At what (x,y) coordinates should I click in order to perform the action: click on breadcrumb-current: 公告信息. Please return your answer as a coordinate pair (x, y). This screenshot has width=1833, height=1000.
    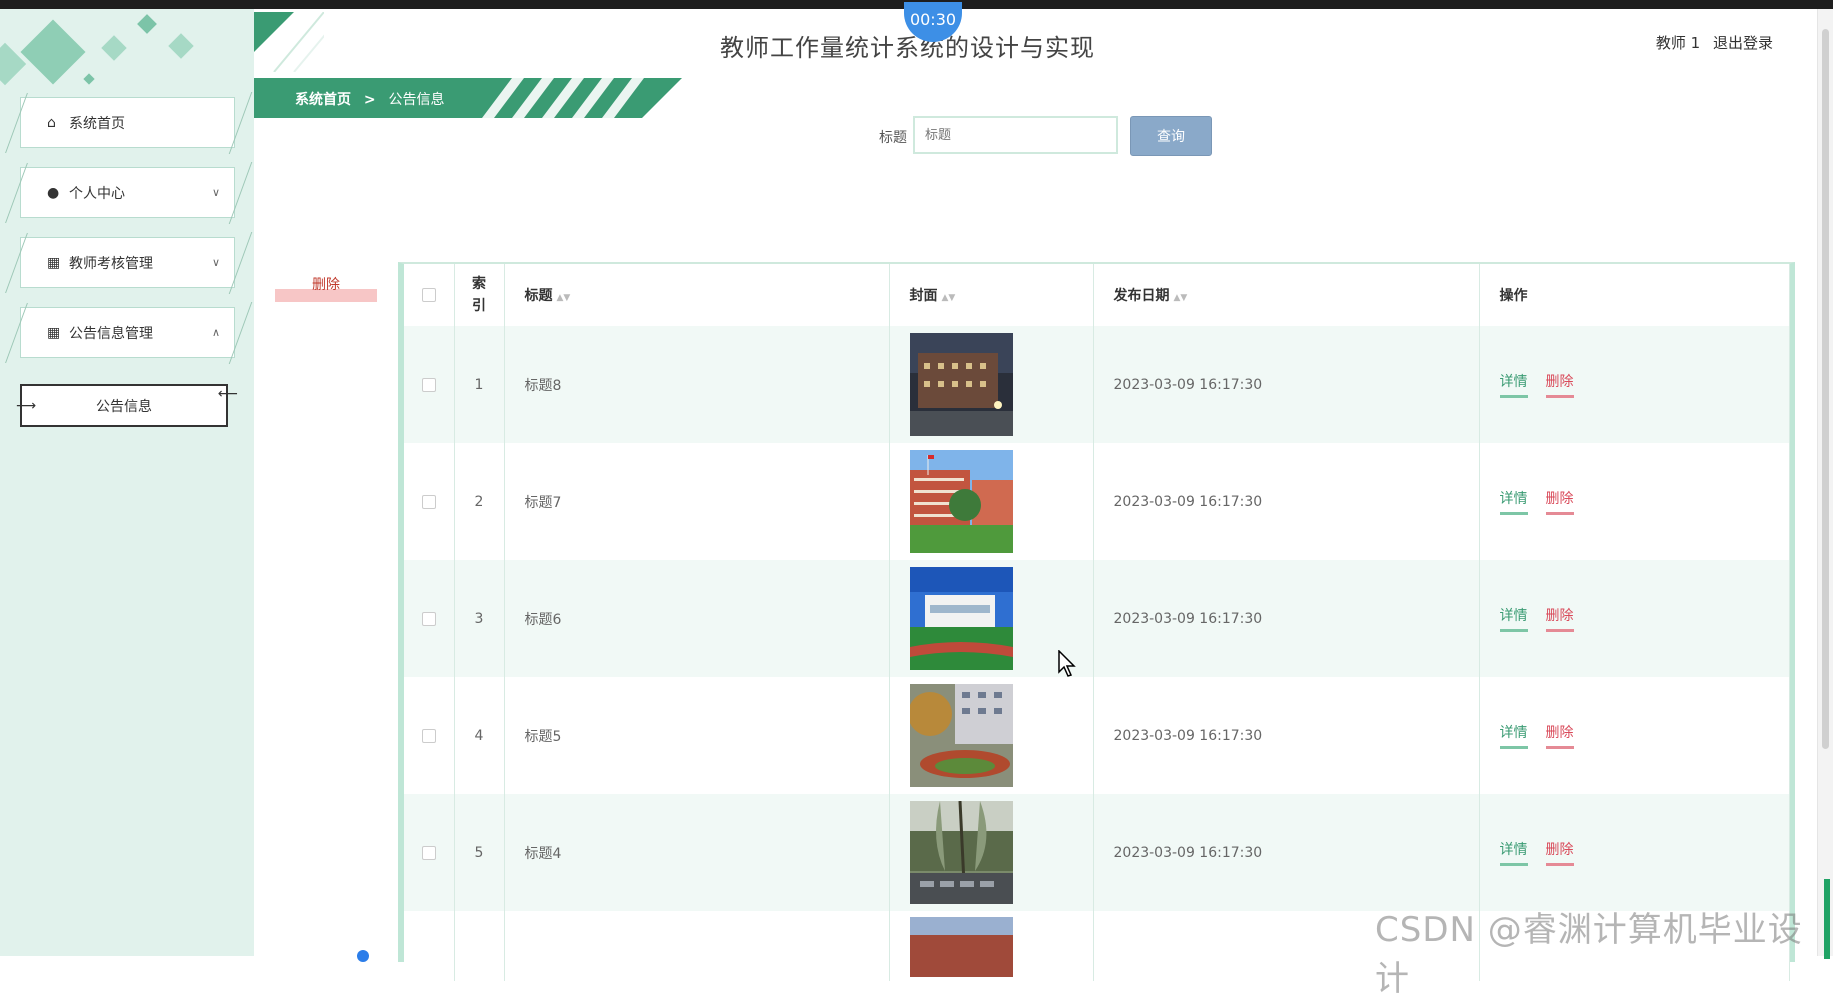
    Looking at the image, I should click on (416, 100).